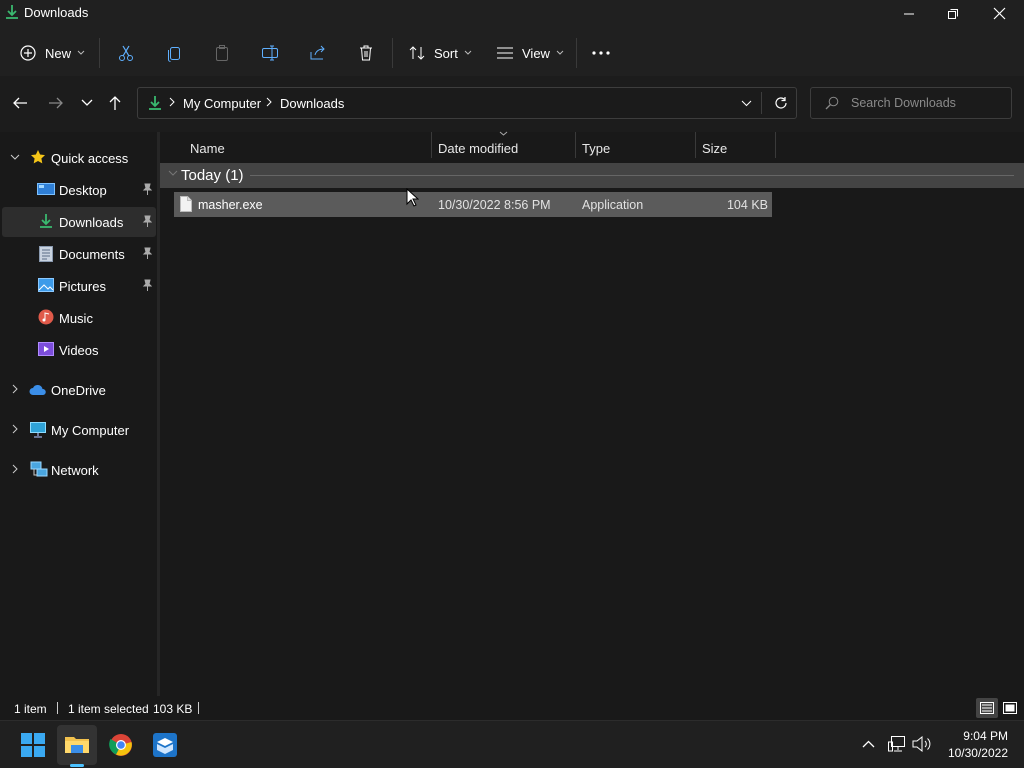 The height and width of the screenshot is (768, 1024). What do you see at coordinates (318, 53) in the screenshot?
I see `share-button` at bounding box center [318, 53].